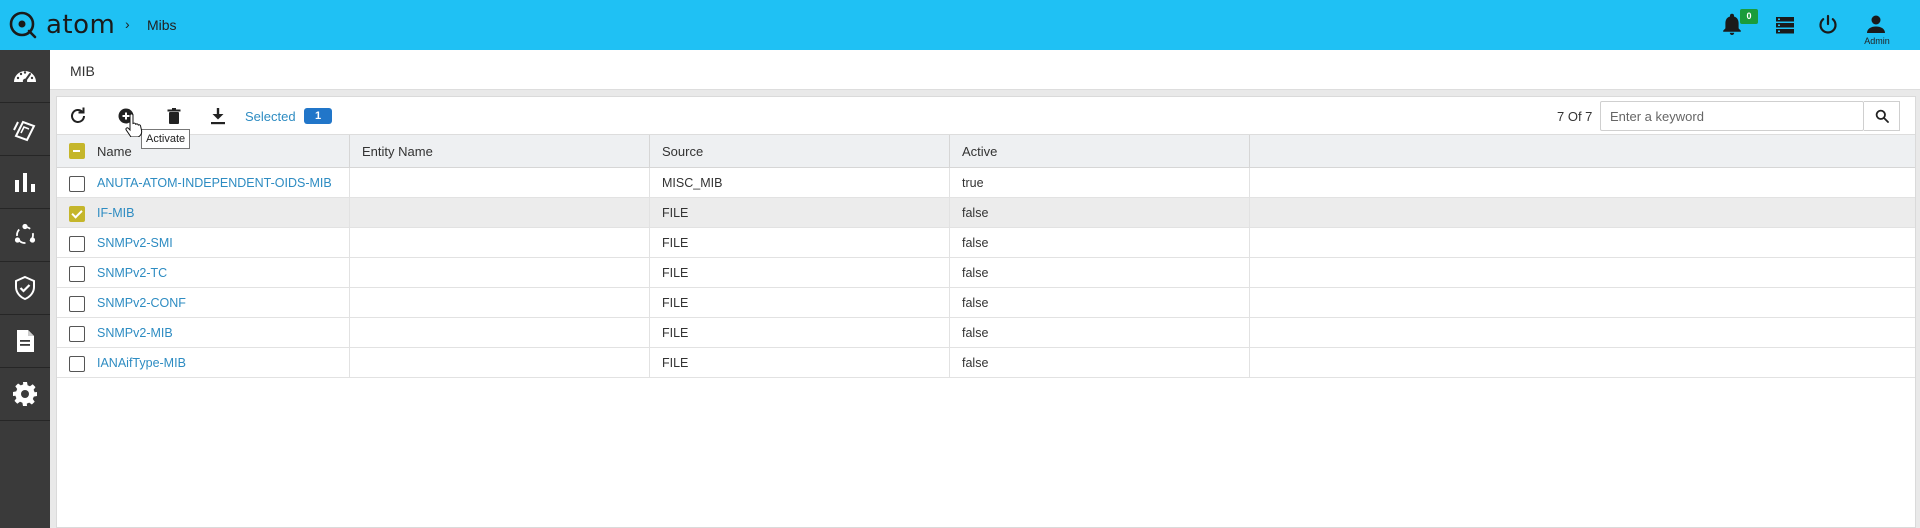 This screenshot has width=1920, height=528. I want to click on column-header-name: Name, so click(223, 151).